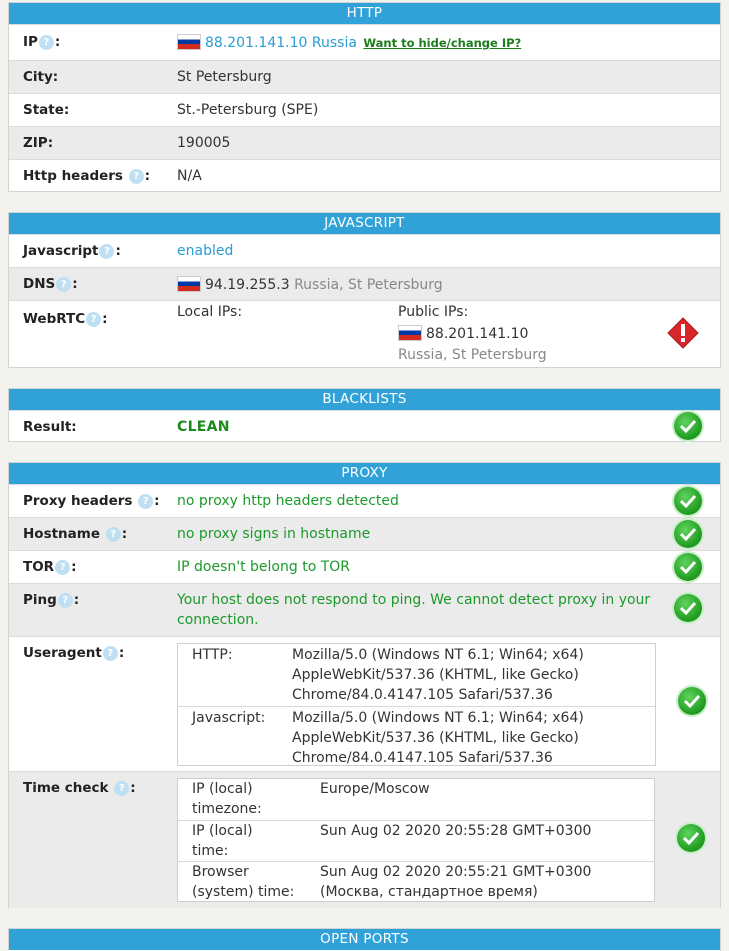  I want to click on blacklists-section: BLACKLISTS Result: CLEAN, so click(364, 415).